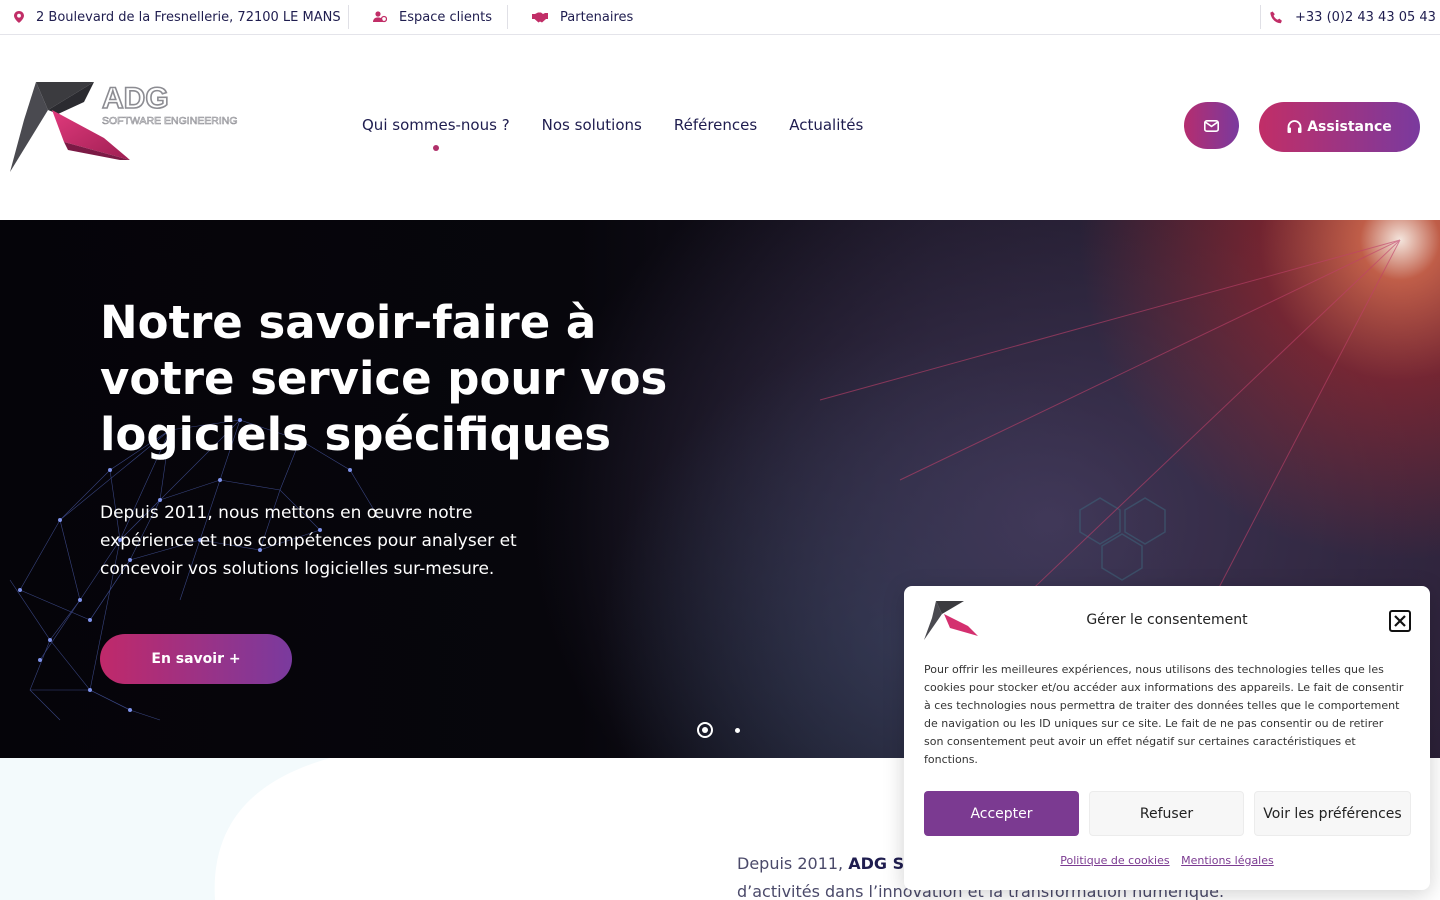 The width and height of the screenshot is (1440, 900). I want to click on phone-link: +33 (0)2 43 43 05 43, so click(1353, 17).